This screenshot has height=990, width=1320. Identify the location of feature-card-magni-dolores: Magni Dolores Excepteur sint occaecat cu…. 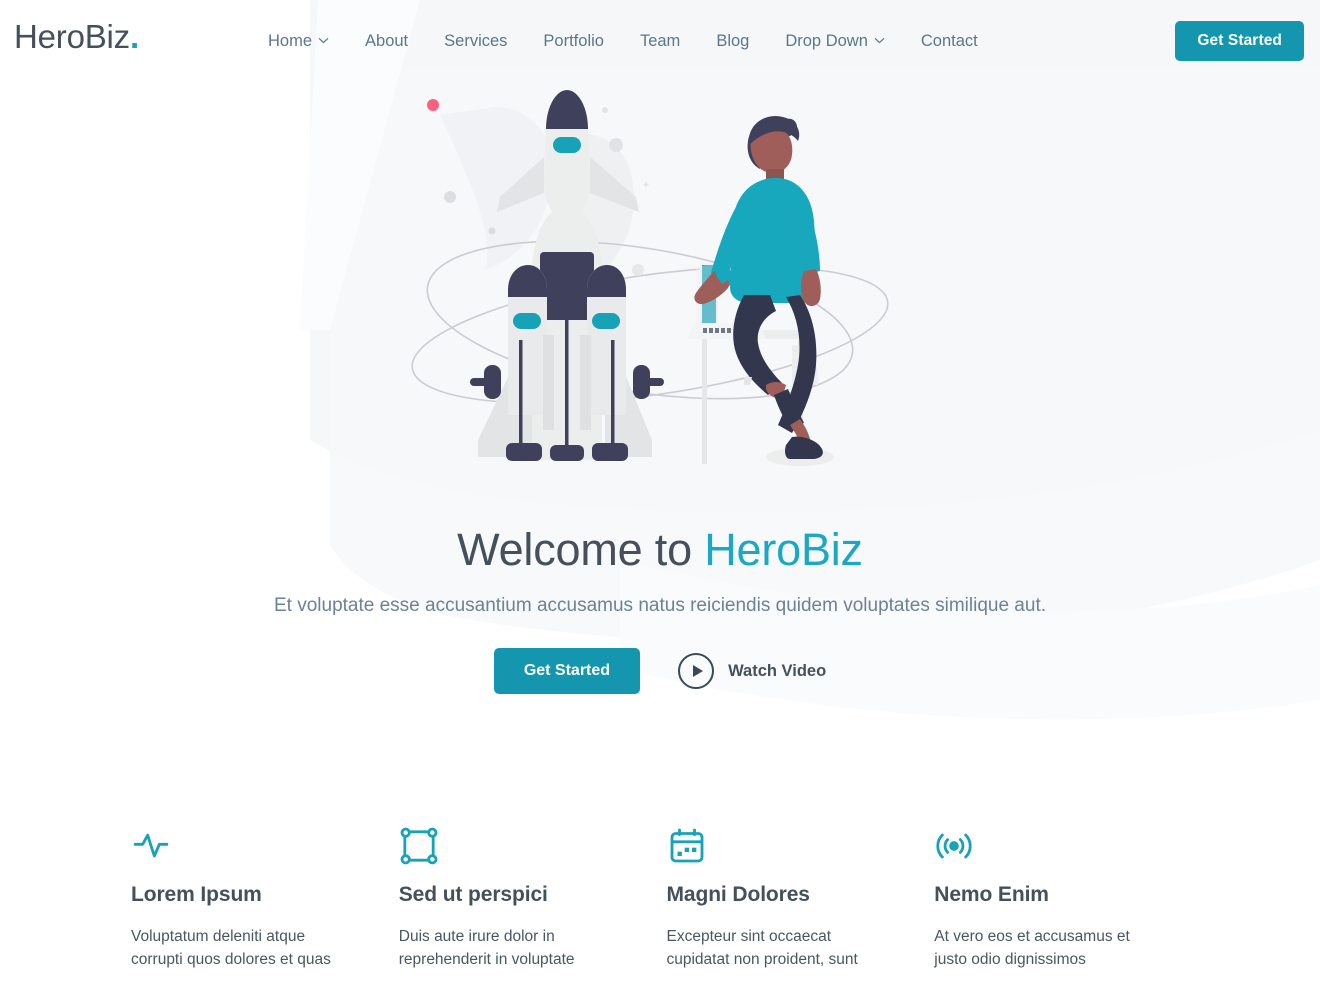
(801, 898).